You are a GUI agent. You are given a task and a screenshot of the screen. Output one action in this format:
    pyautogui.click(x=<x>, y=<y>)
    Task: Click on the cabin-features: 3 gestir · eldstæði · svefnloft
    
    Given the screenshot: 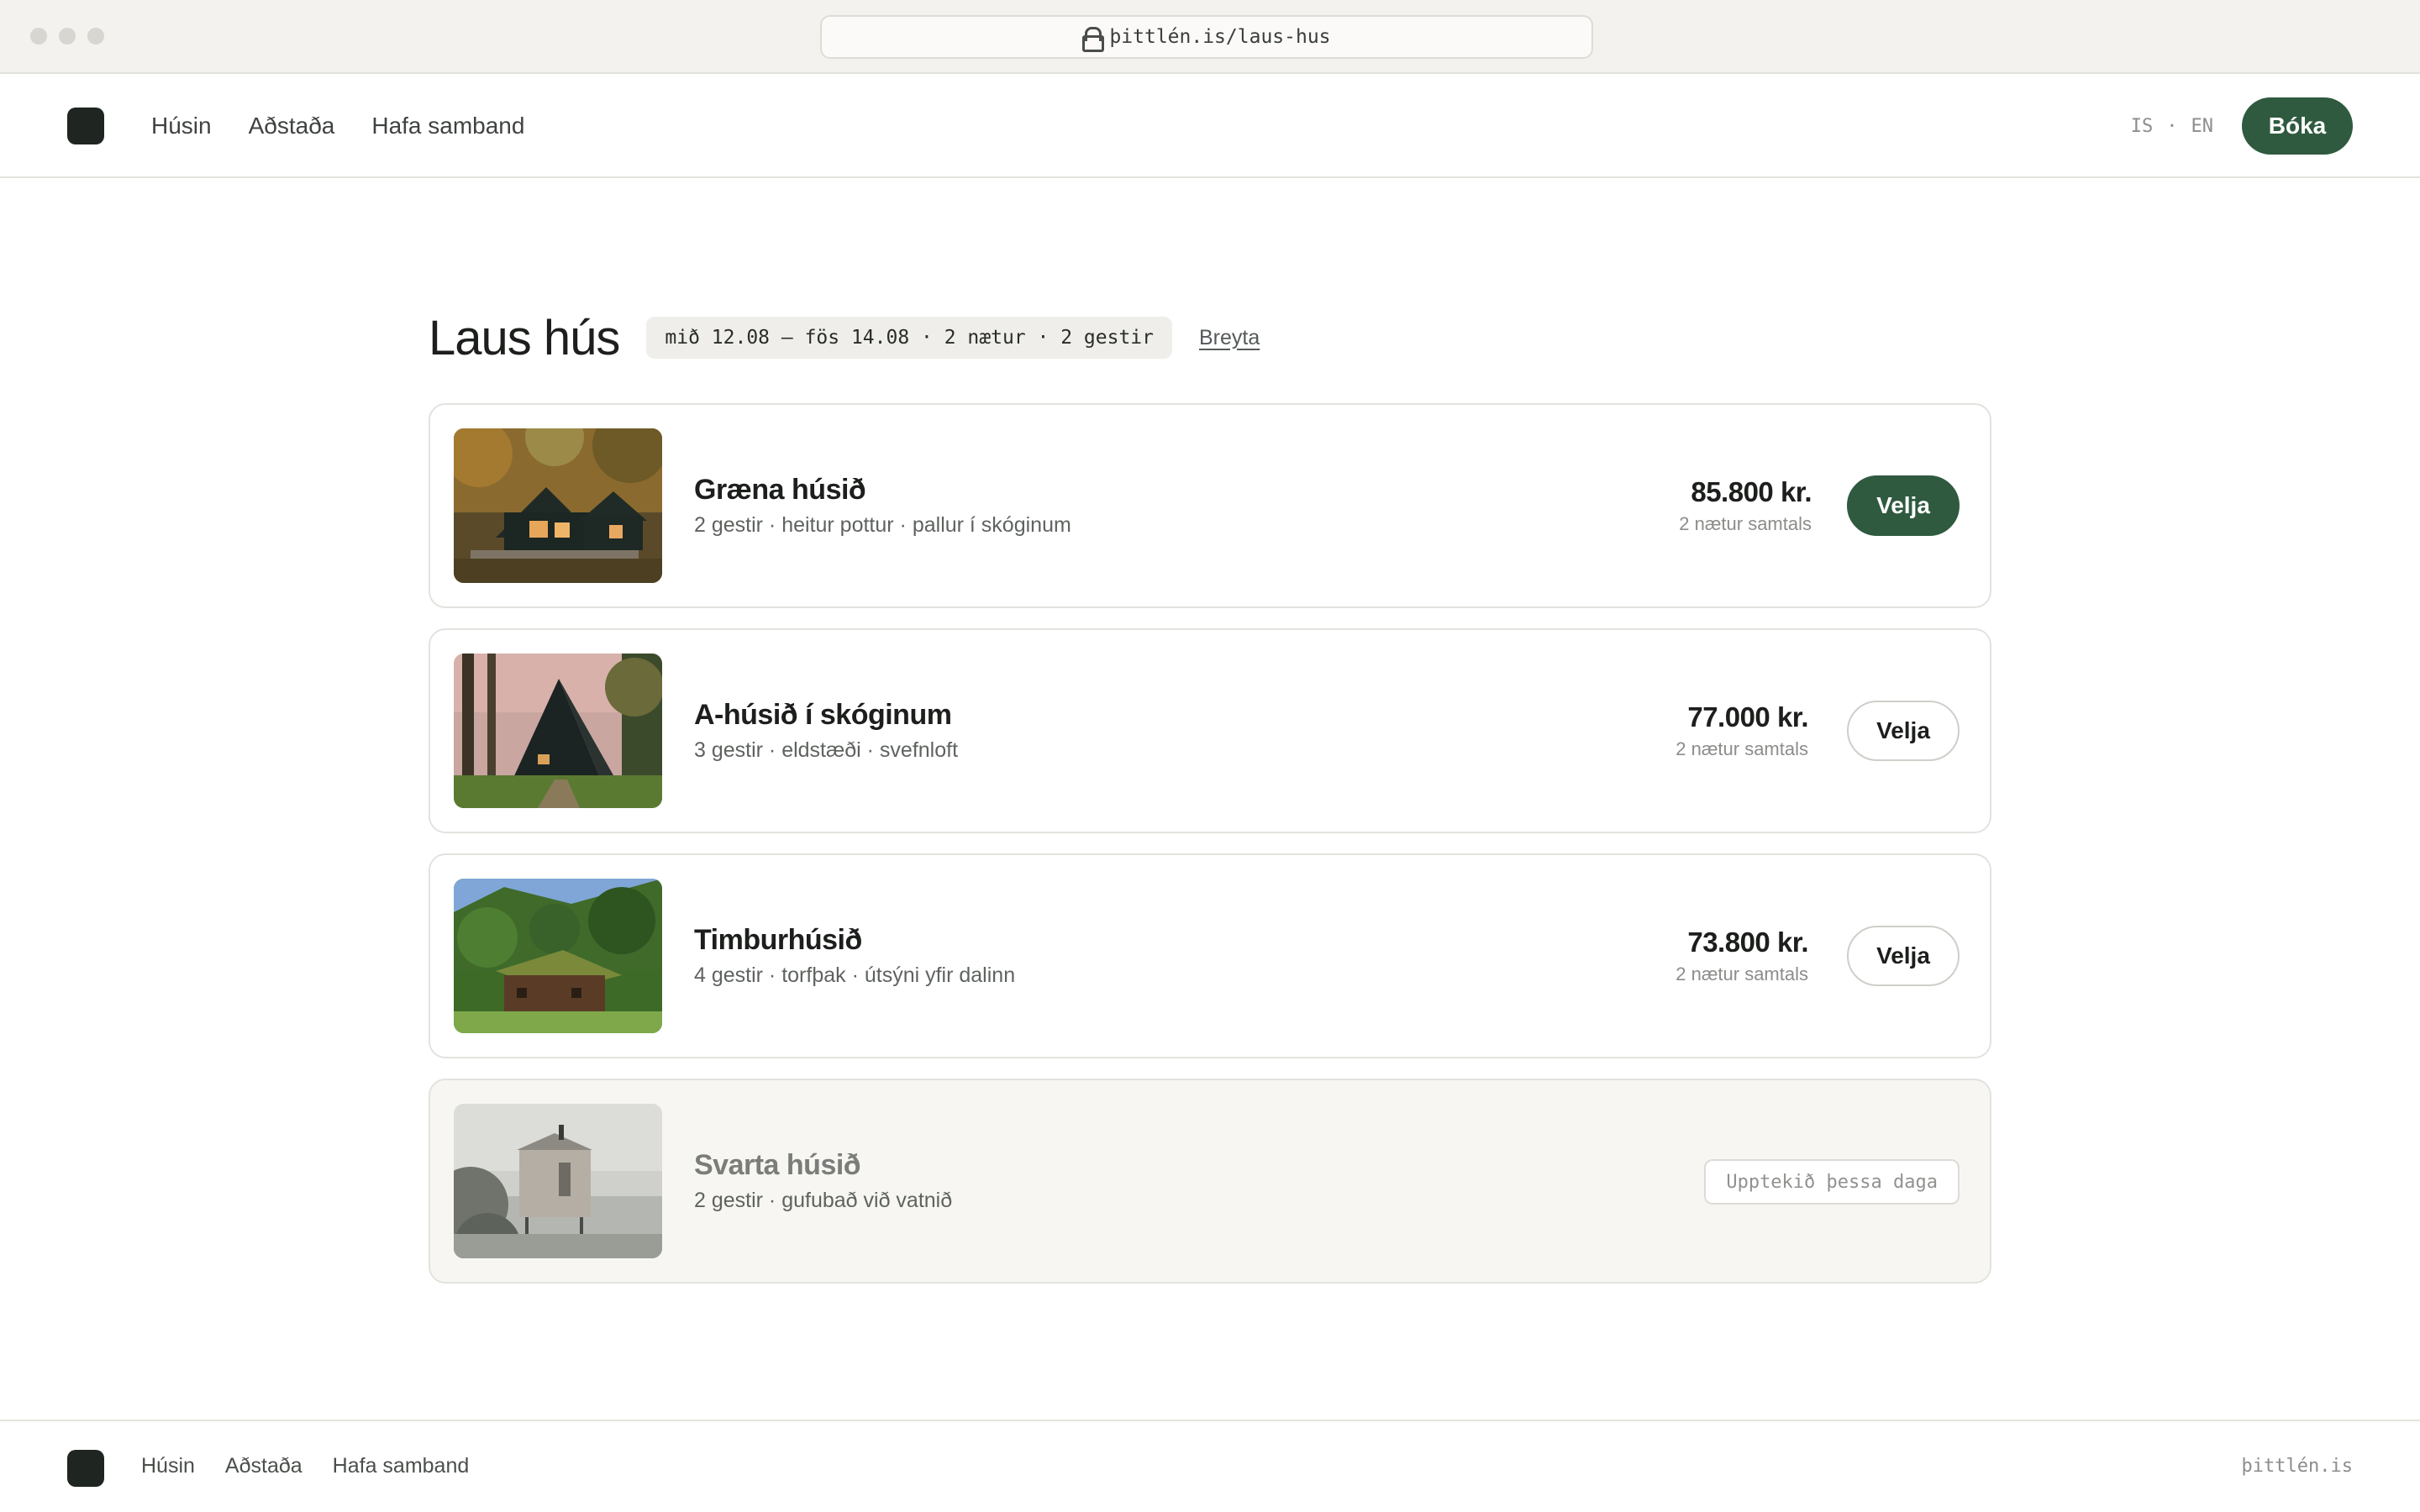 What is the action you would take?
    pyautogui.click(x=826, y=750)
    